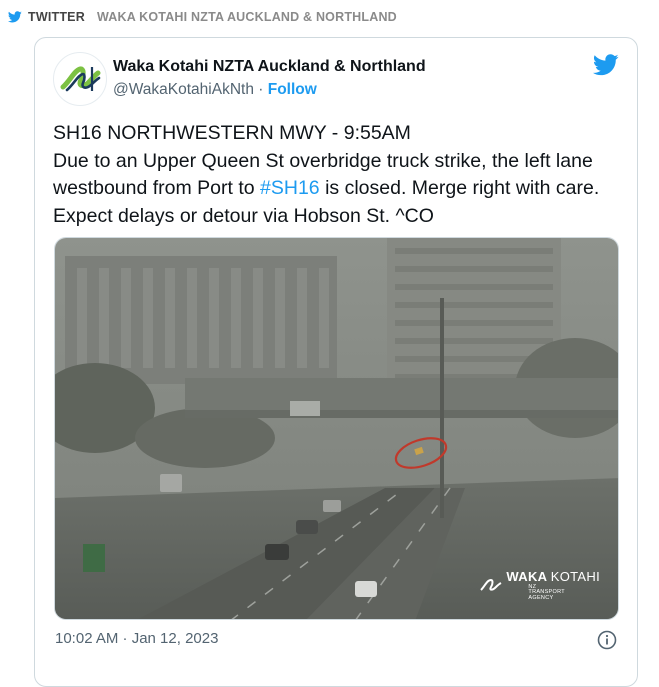  Describe the element at coordinates (269, 67) in the screenshot. I see `author-name: Waka Kotahi NZTA Auckland & Northland` at that location.